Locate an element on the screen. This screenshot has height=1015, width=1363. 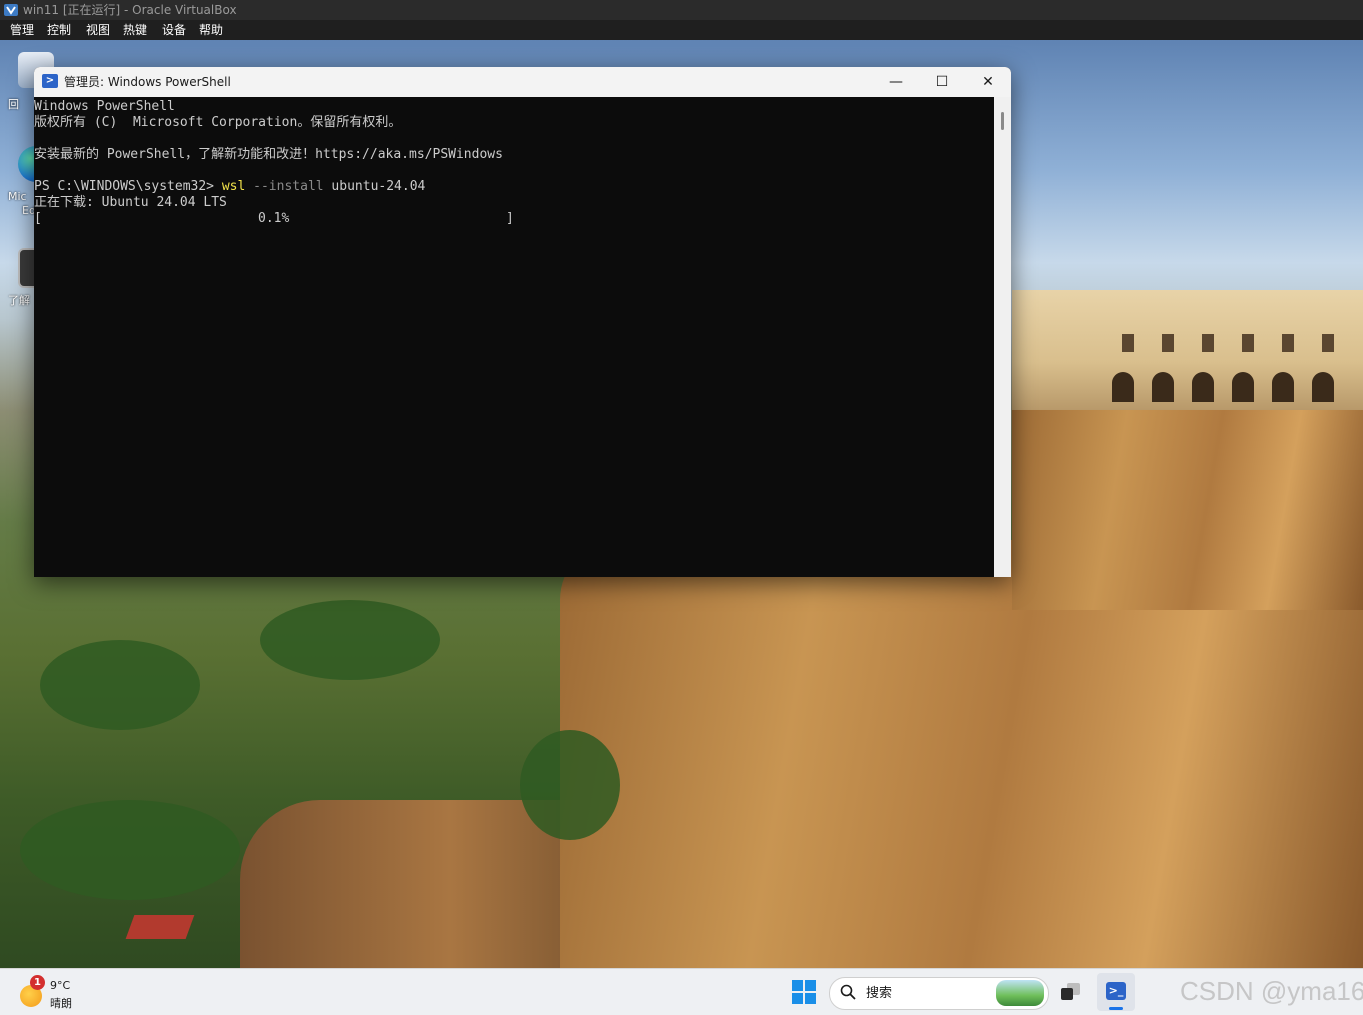
taskbar: 1 9°C 晴朗 搜索 >_ is located at coordinates (681, 991).